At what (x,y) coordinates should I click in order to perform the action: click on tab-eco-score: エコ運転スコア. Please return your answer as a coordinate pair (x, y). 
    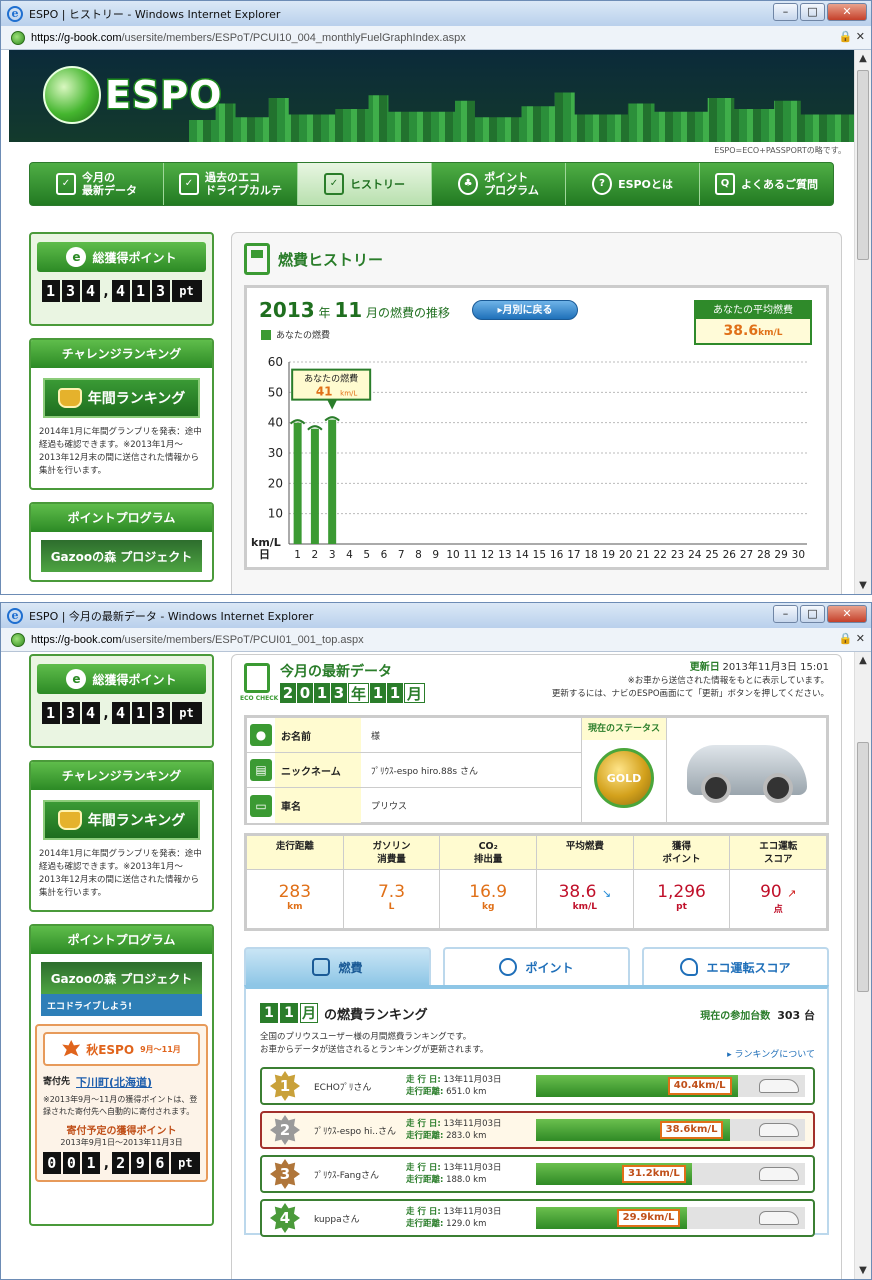
    Looking at the image, I should click on (735, 966).